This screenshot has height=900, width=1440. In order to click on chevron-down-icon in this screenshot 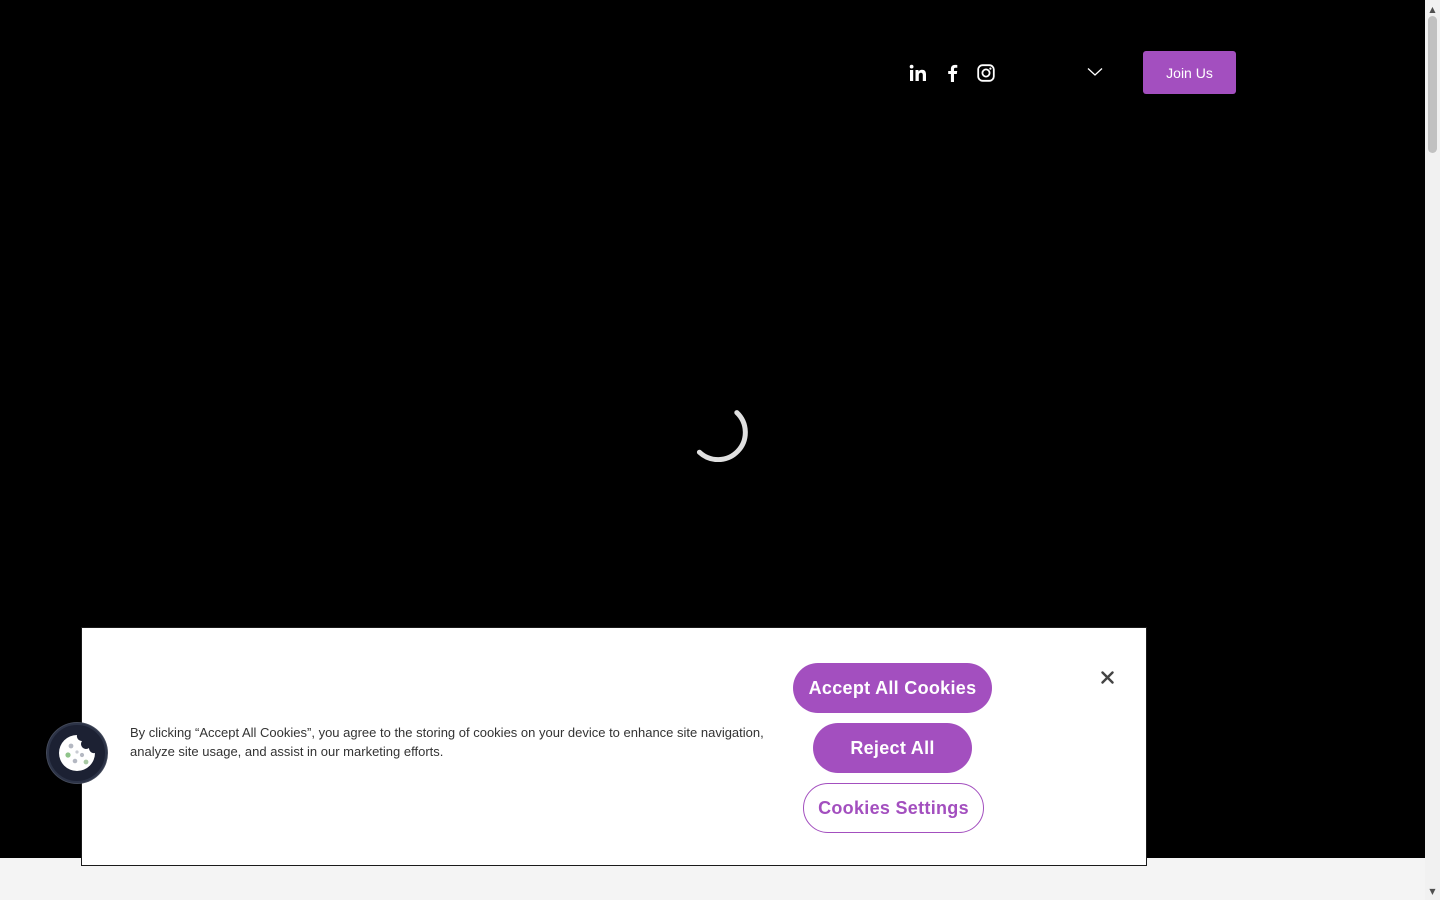, I will do `click(1095, 72)`.